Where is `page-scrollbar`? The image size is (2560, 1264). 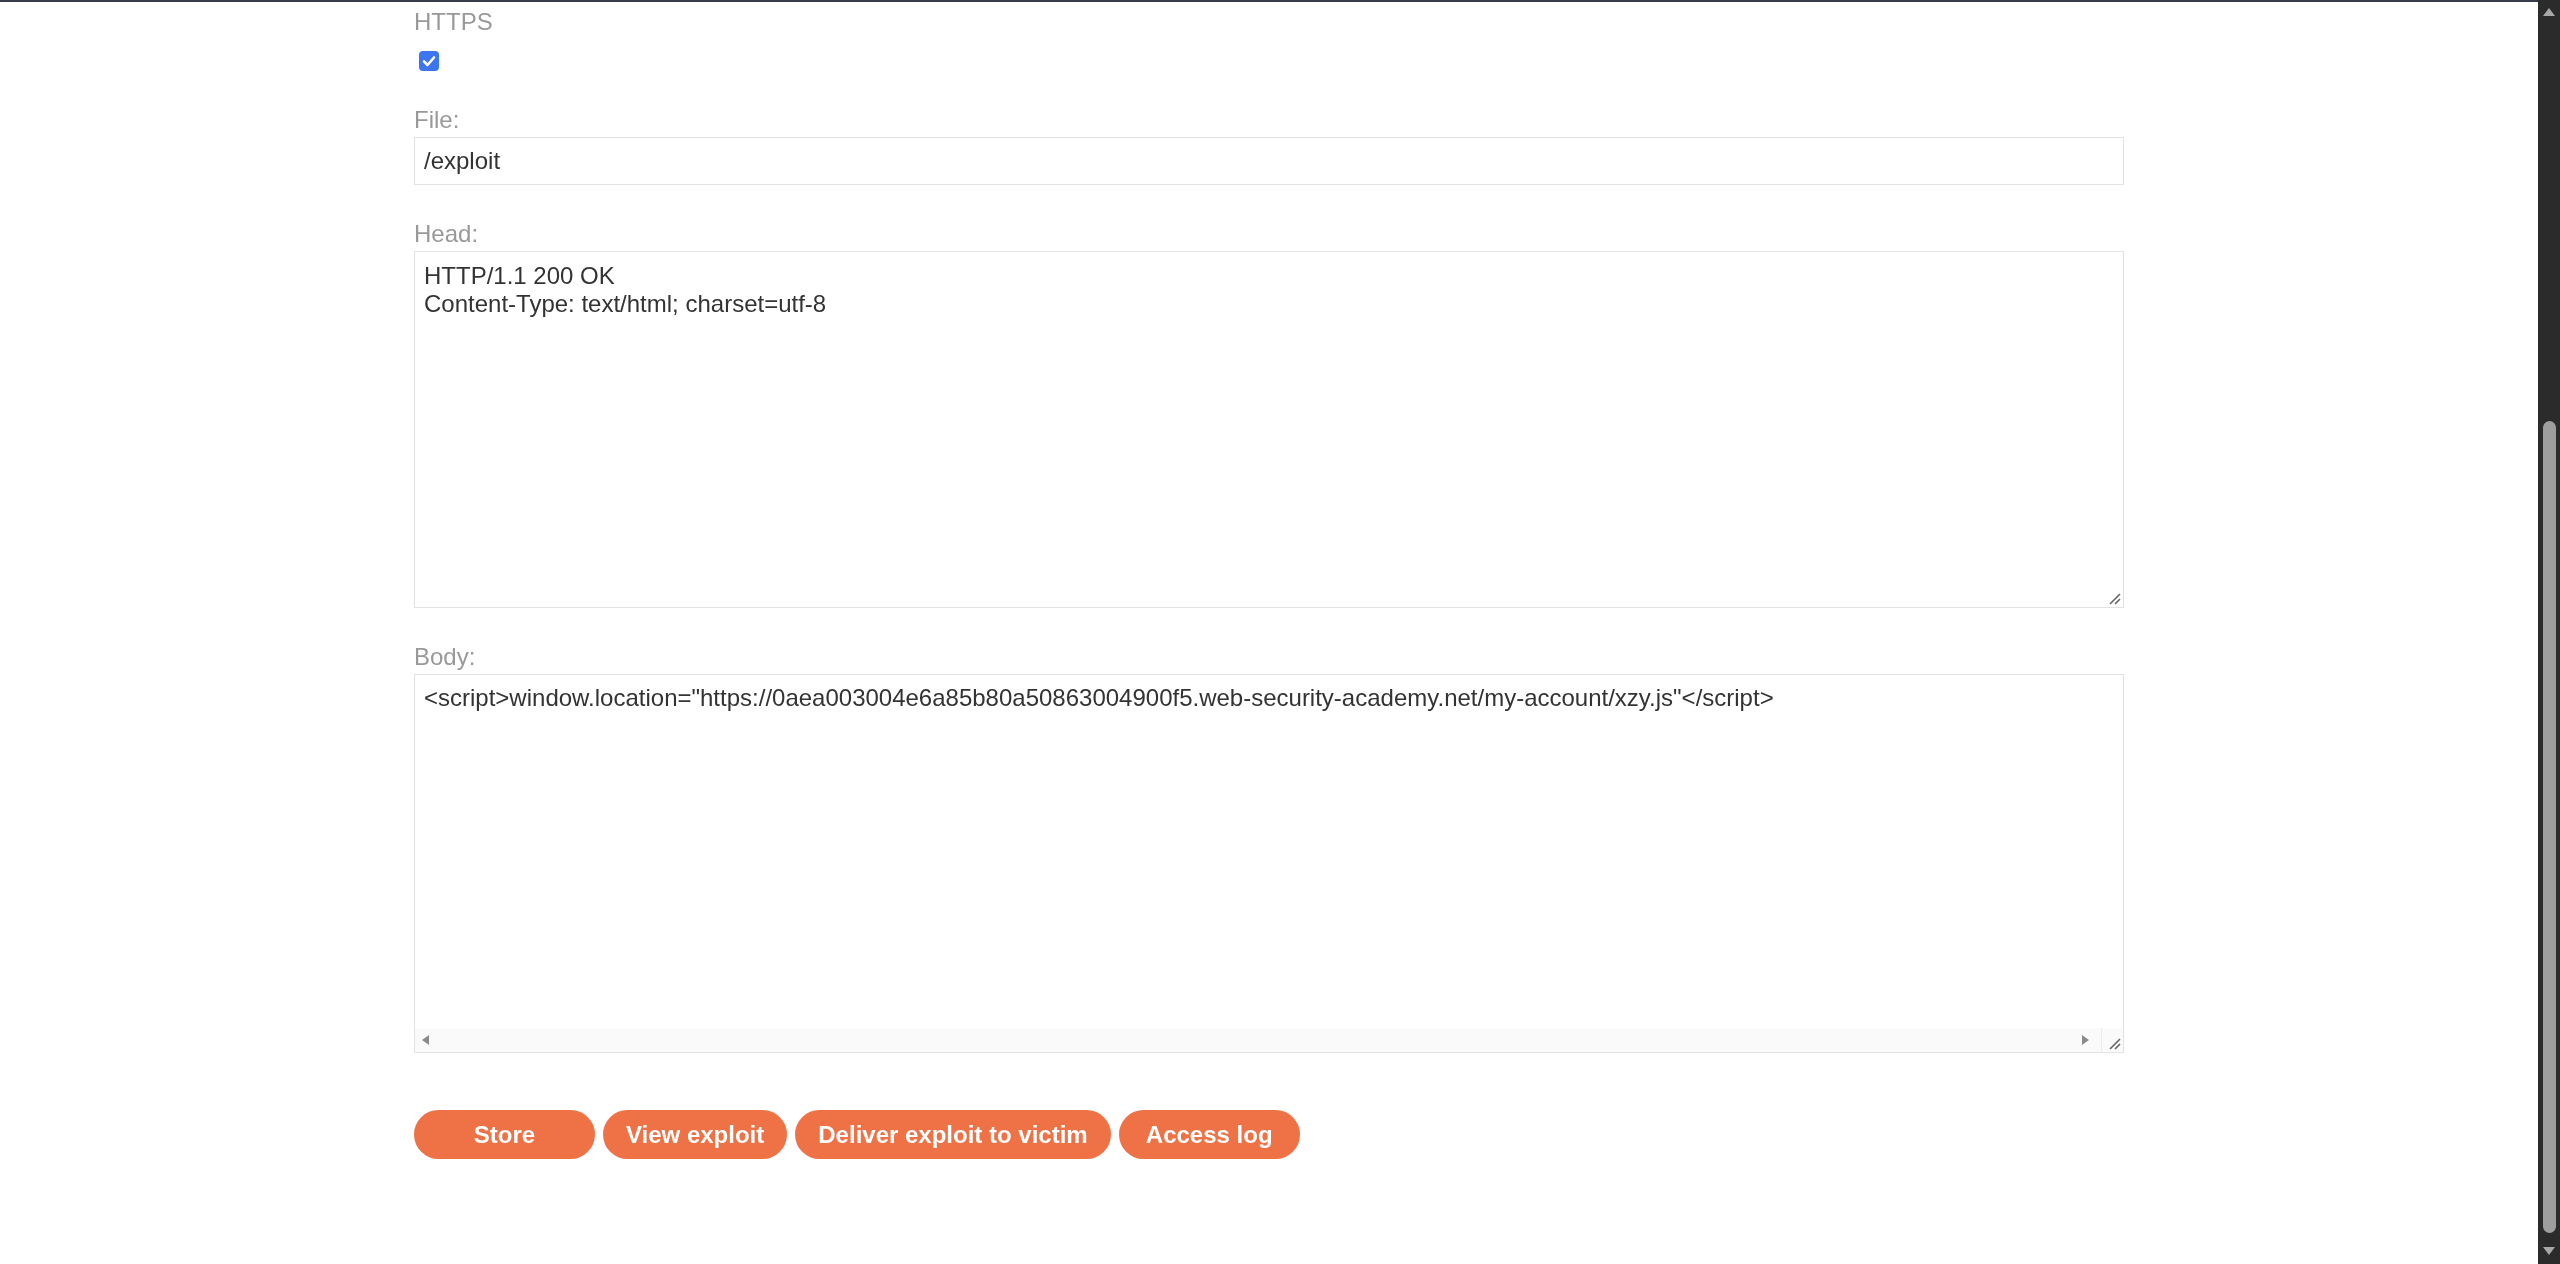 page-scrollbar is located at coordinates (2549, 632).